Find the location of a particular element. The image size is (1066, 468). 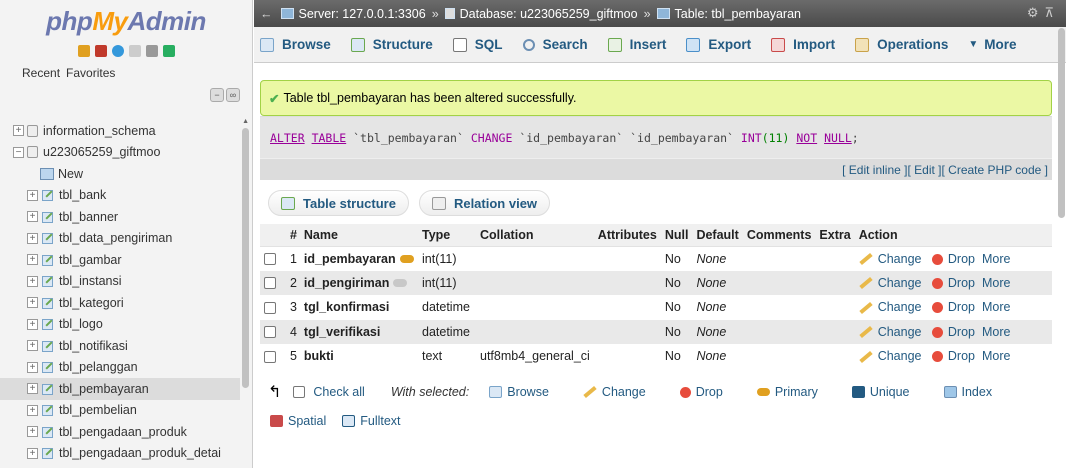

tab-more: ▼ More is located at coordinates (992, 44).